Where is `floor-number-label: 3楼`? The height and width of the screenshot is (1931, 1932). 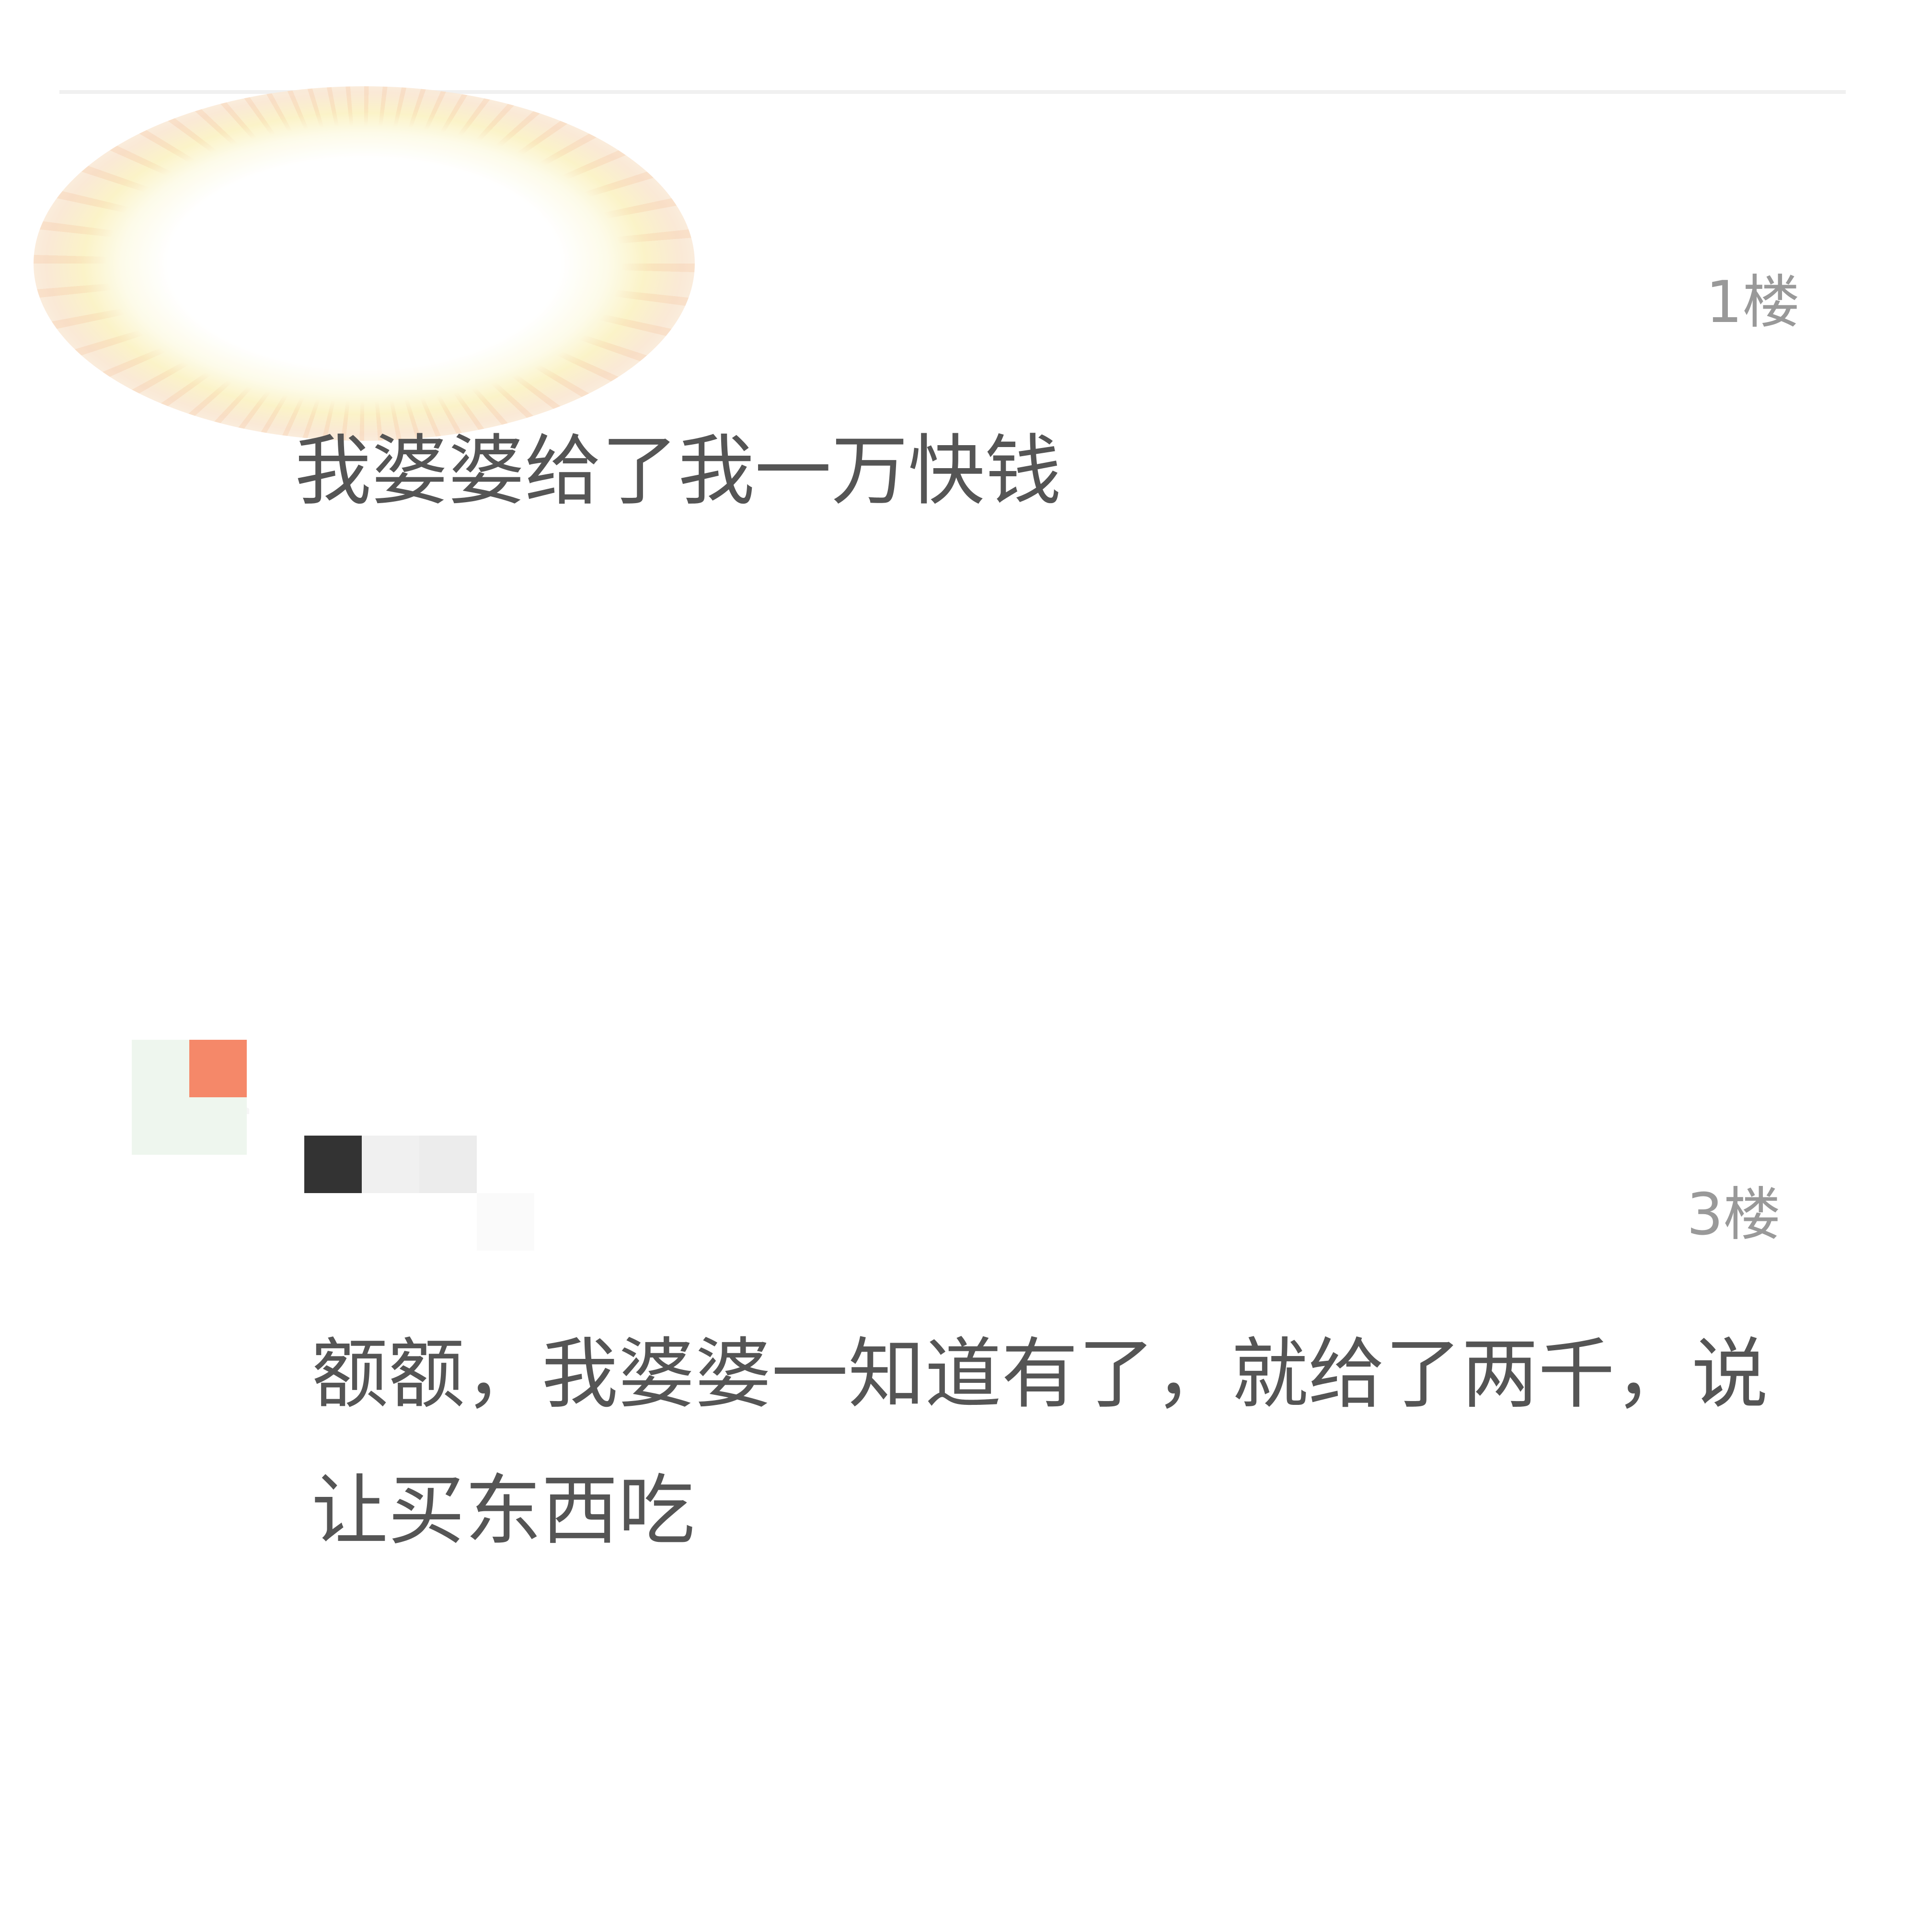
floor-number-label: 3楼 is located at coordinates (1734, 1215).